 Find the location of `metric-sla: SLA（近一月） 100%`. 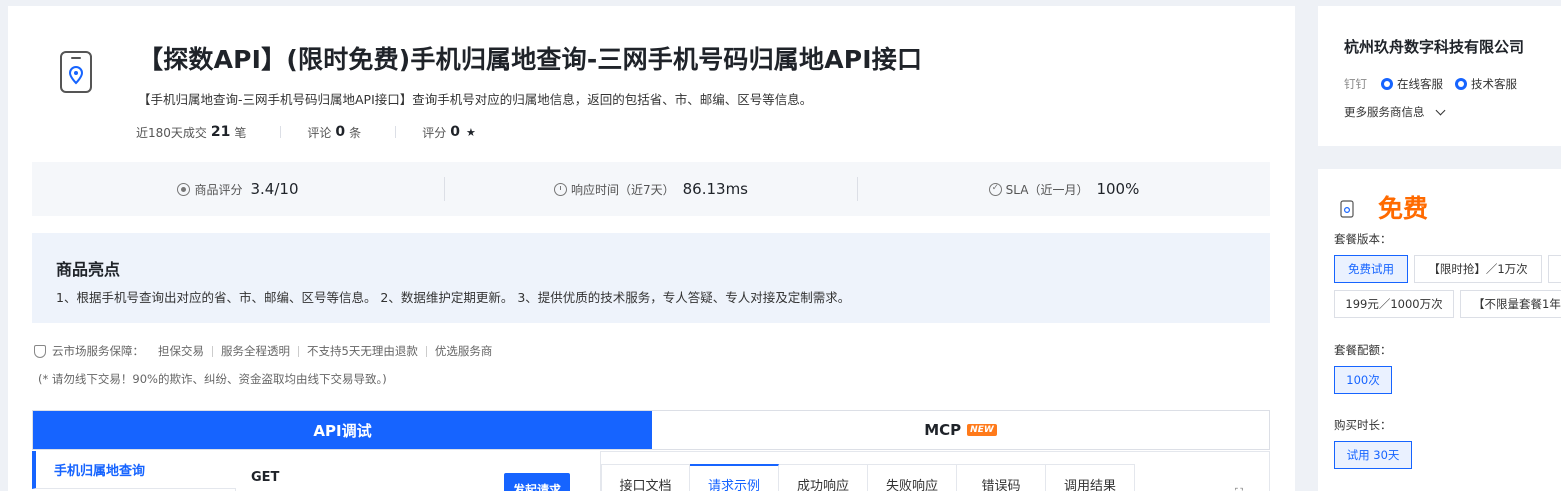

metric-sla: SLA（近一月） 100% is located at coordinates (1064, 189).